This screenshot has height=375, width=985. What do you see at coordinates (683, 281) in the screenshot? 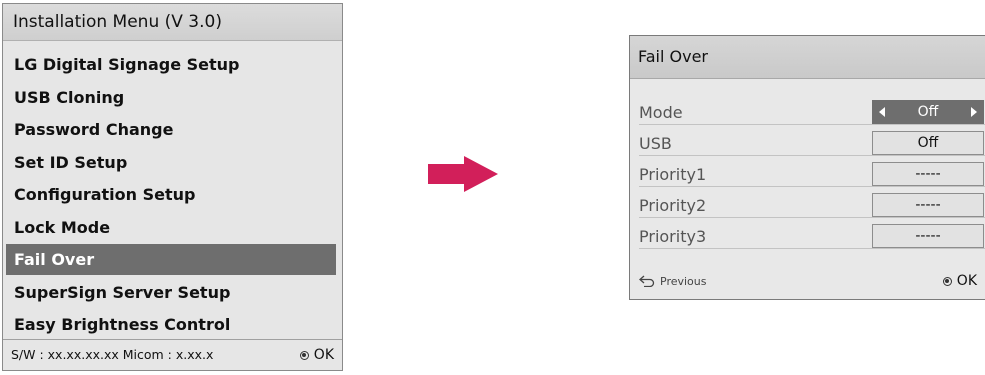
I see `previous-label: Previous` at bounding box center [683, 281].